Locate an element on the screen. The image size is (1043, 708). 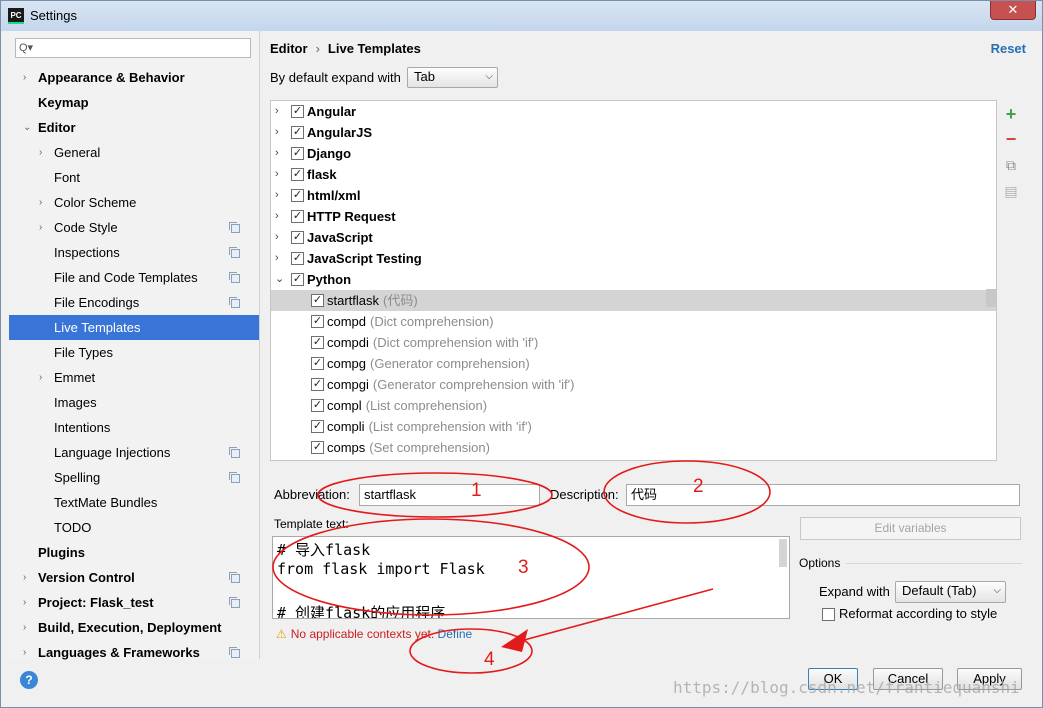
define-context-link: Define is located at coordinates (455, 634).